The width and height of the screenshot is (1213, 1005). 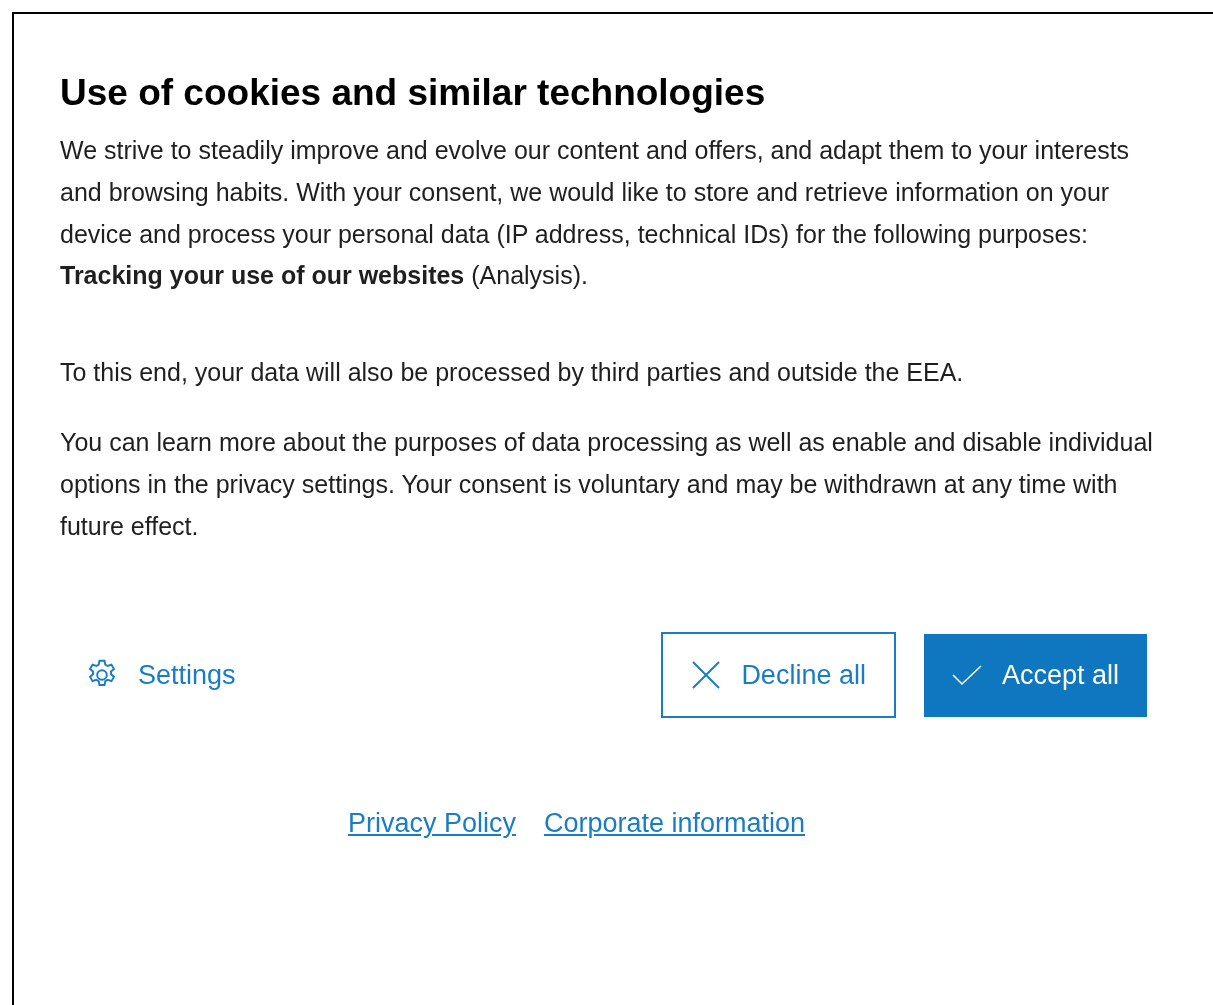 I want to click on paragraph: You can learn more about the purposes of data processing as well as enable and disable individual options in the privacy settings. Your consent is voluntary and may be withdrawn at any time with future effect., so click(x=607, y=484).